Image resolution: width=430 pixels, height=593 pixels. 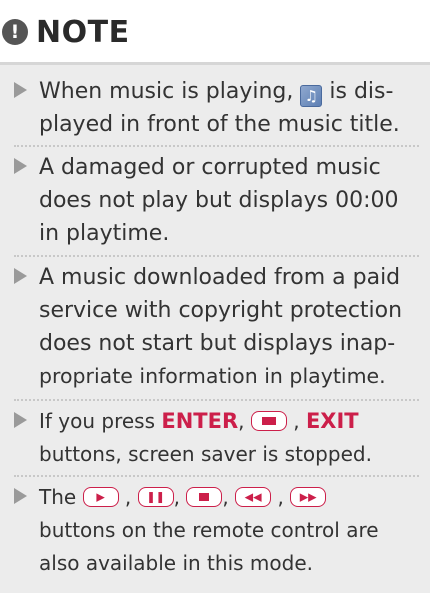 I want to click on item-text: in playtime., so click(x=104, y=233).